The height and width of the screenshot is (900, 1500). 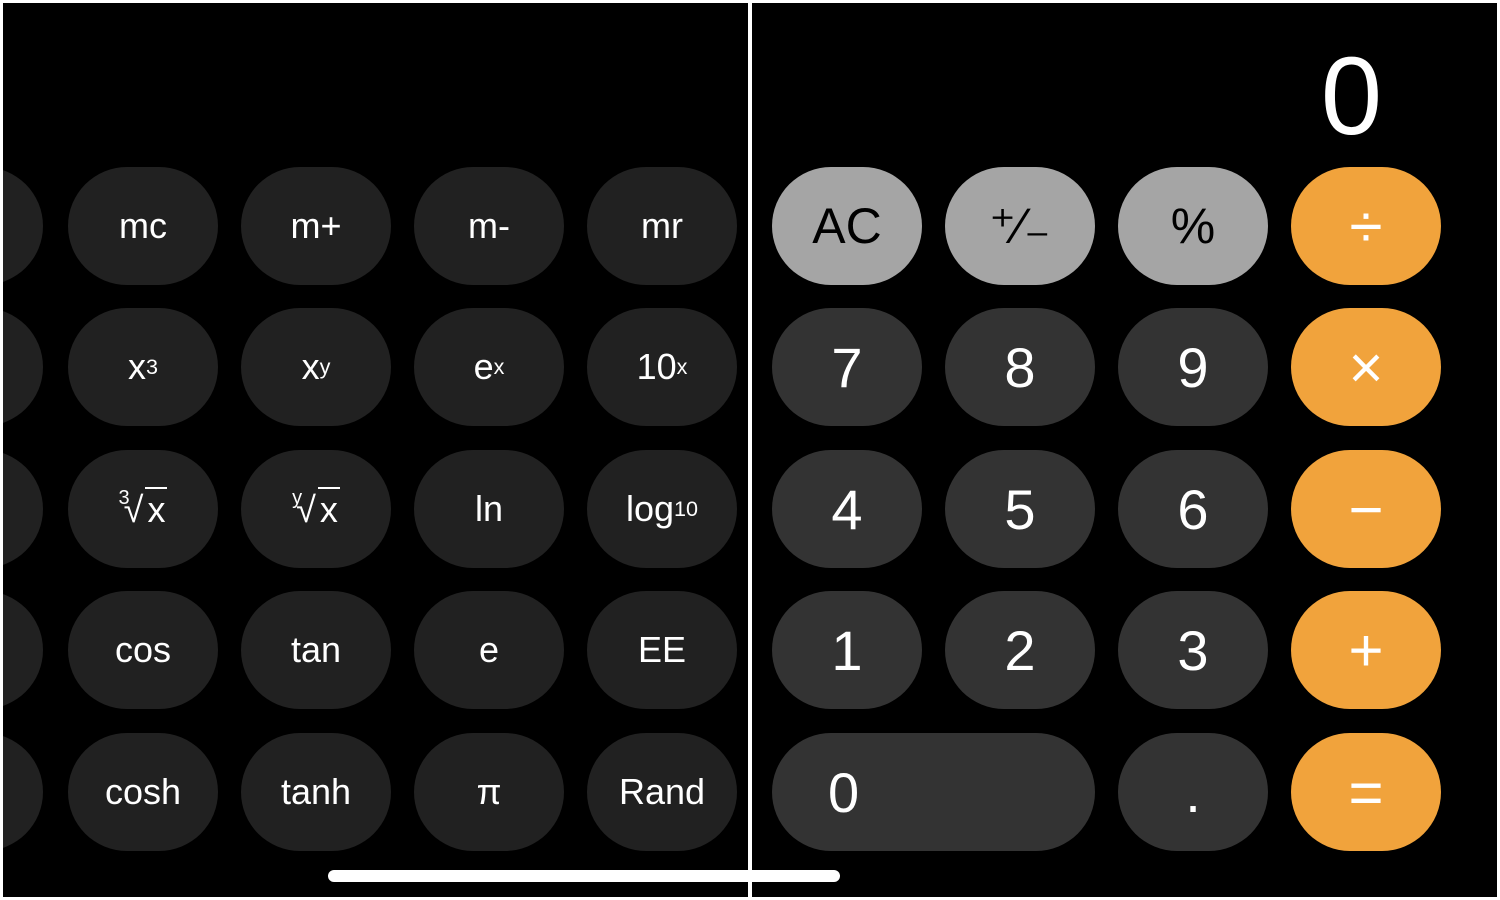 I want to click on tan-button: tan, so click(x=316, y=650).